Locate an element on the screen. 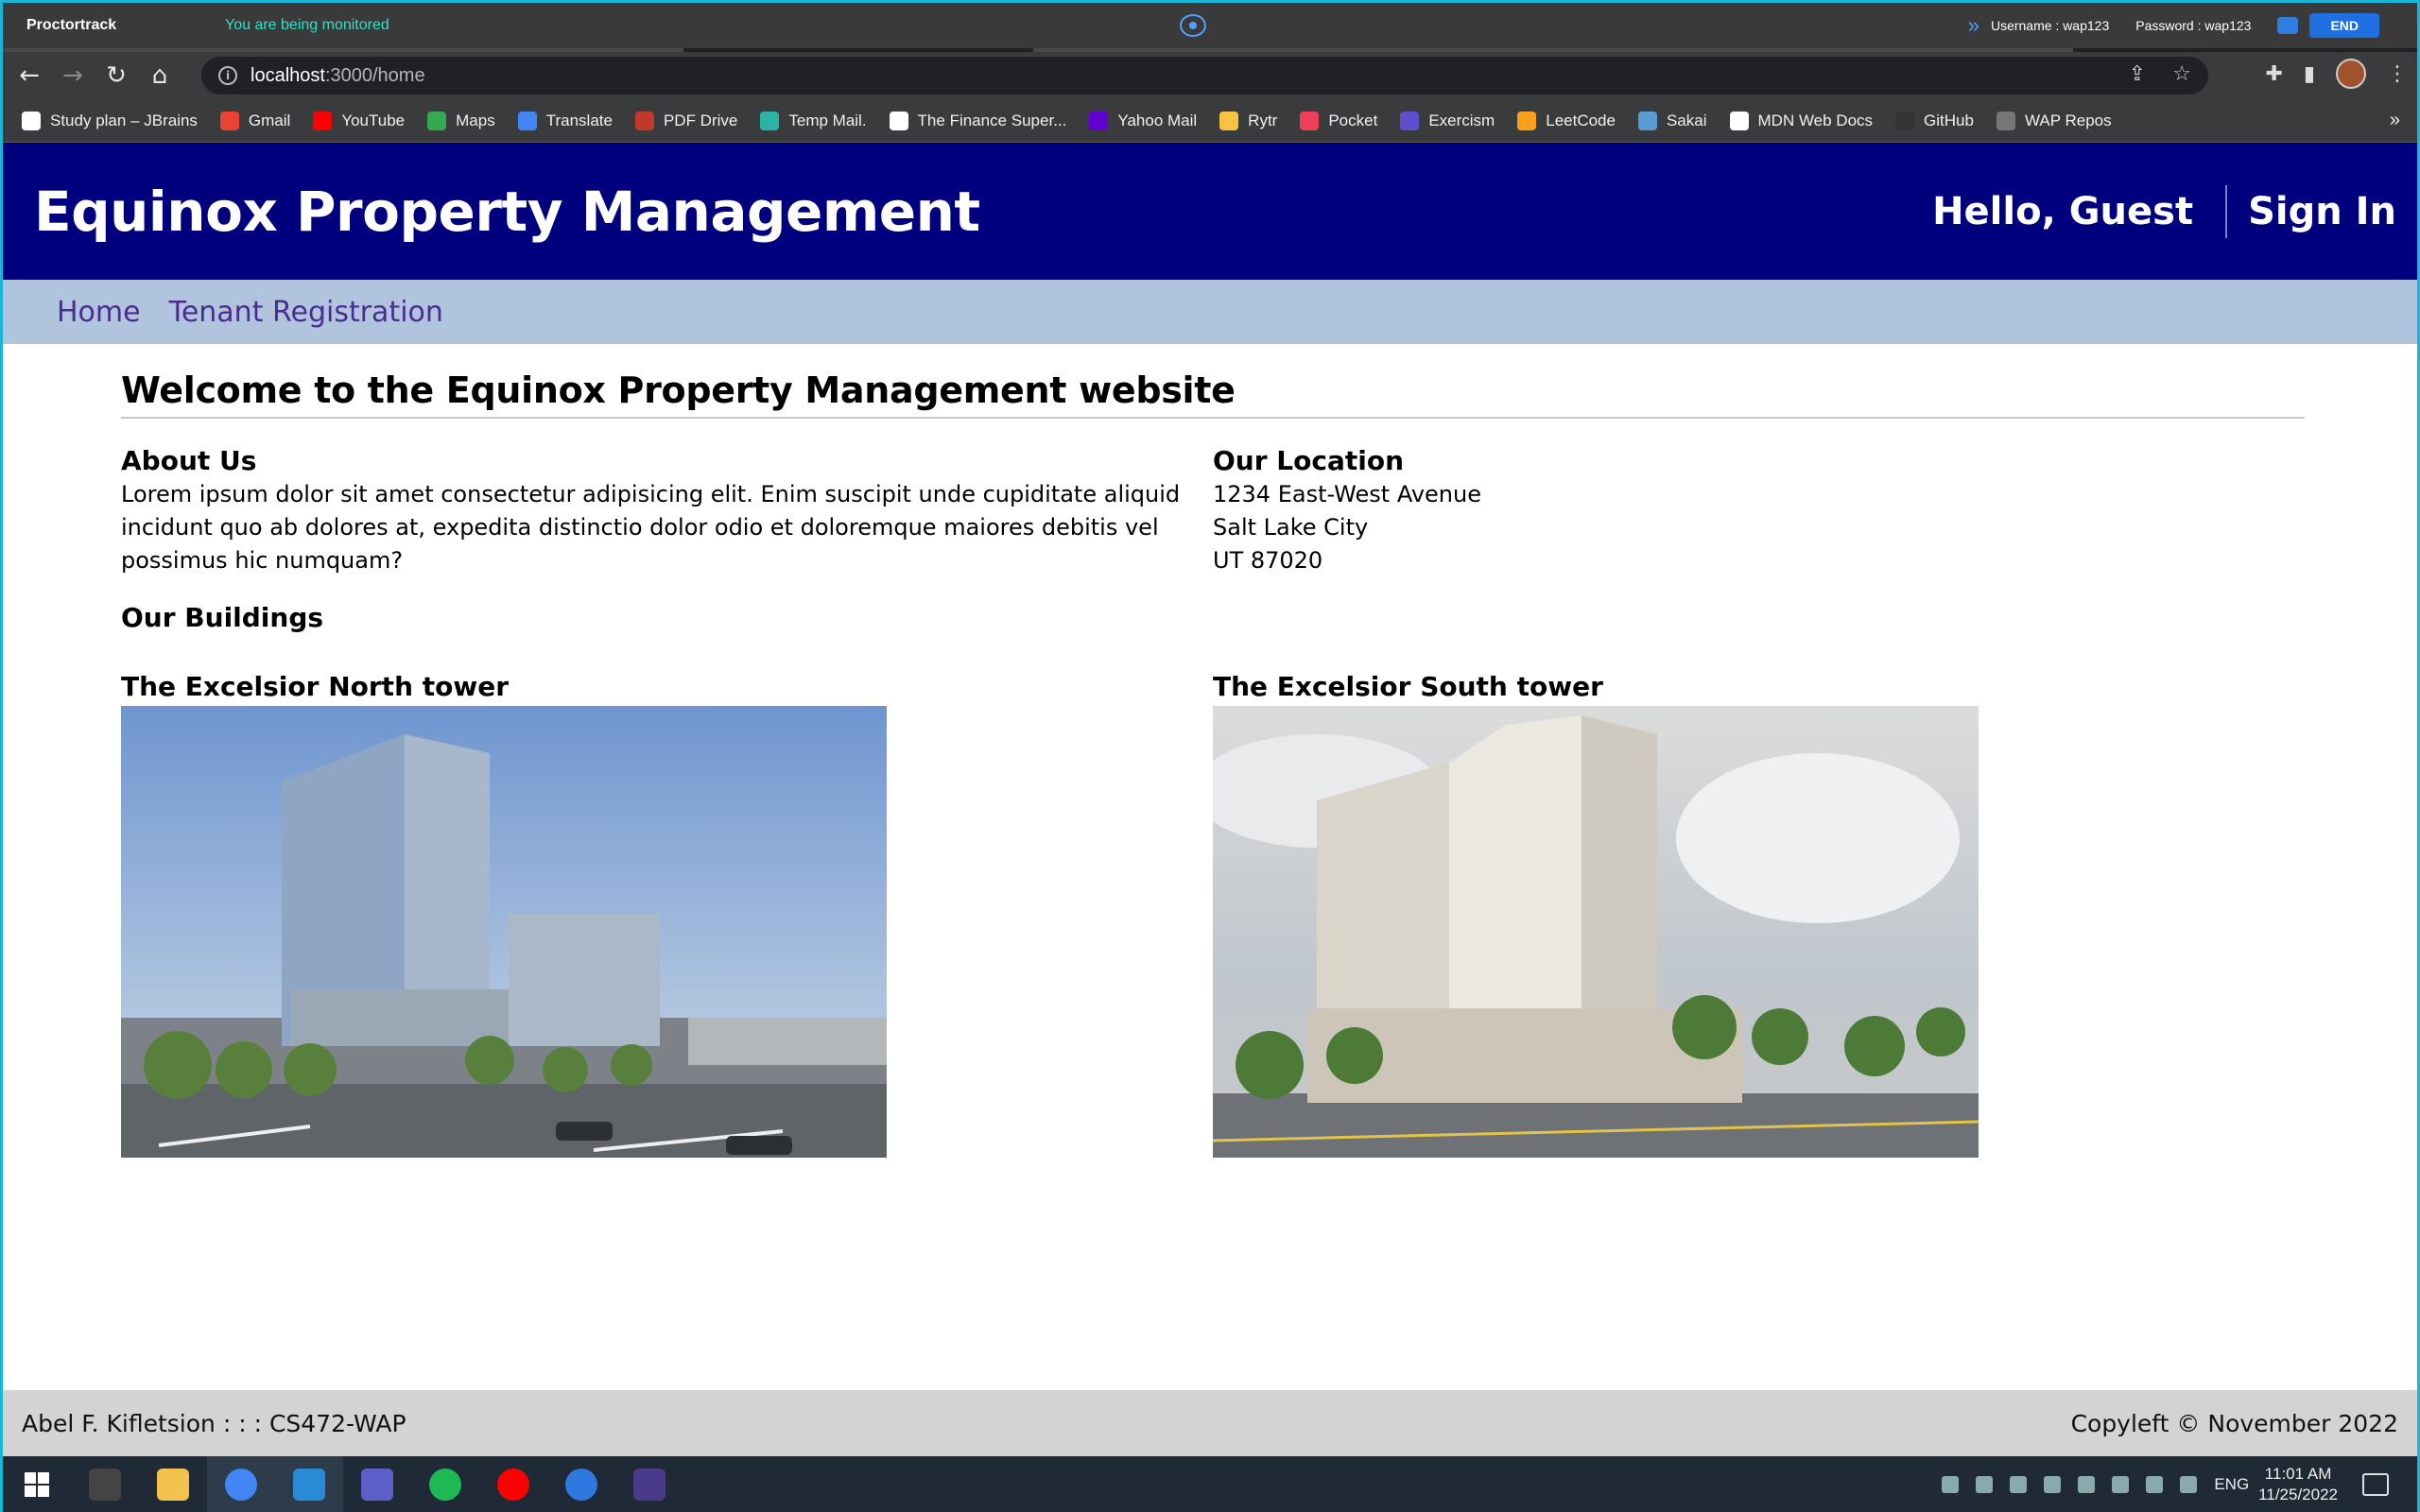 This screenshot has width=2420, height=1512. bookmark-item: WAP Repos is located at coordinates (2054, 120).